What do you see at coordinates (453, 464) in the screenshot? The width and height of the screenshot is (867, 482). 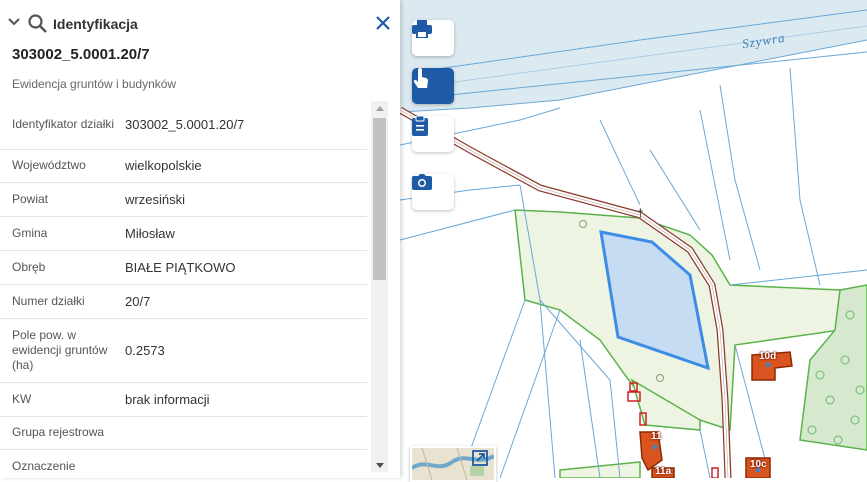 I see `minimap` at bounding box center [453, 464].